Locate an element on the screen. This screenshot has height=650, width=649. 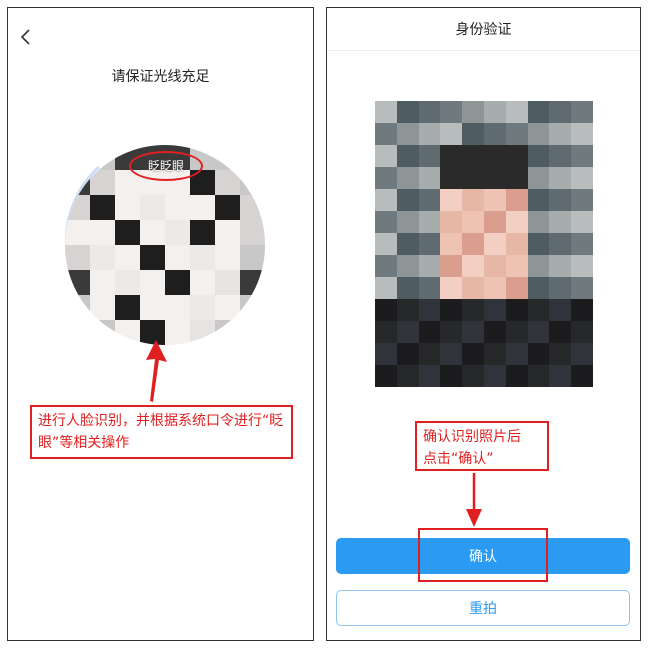
back-button is located at coordinates (25, 37).